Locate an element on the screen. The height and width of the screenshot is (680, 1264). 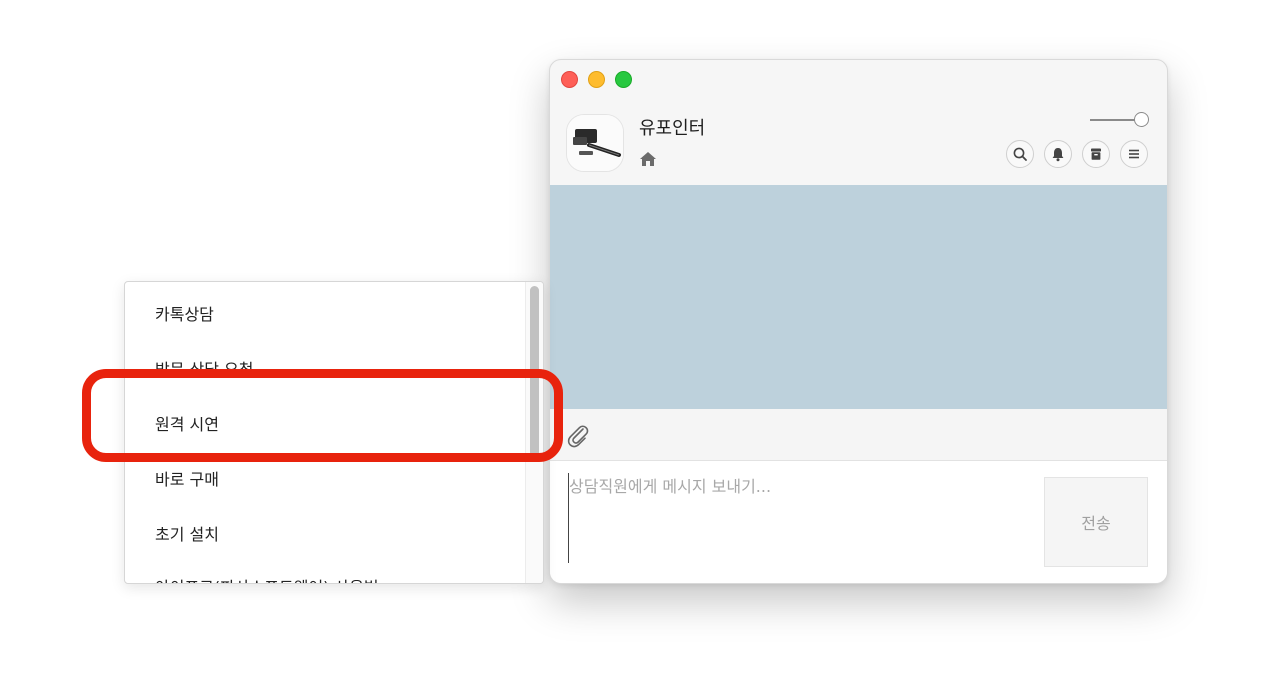
composer-toolbar is located at coordinates (858, 435).